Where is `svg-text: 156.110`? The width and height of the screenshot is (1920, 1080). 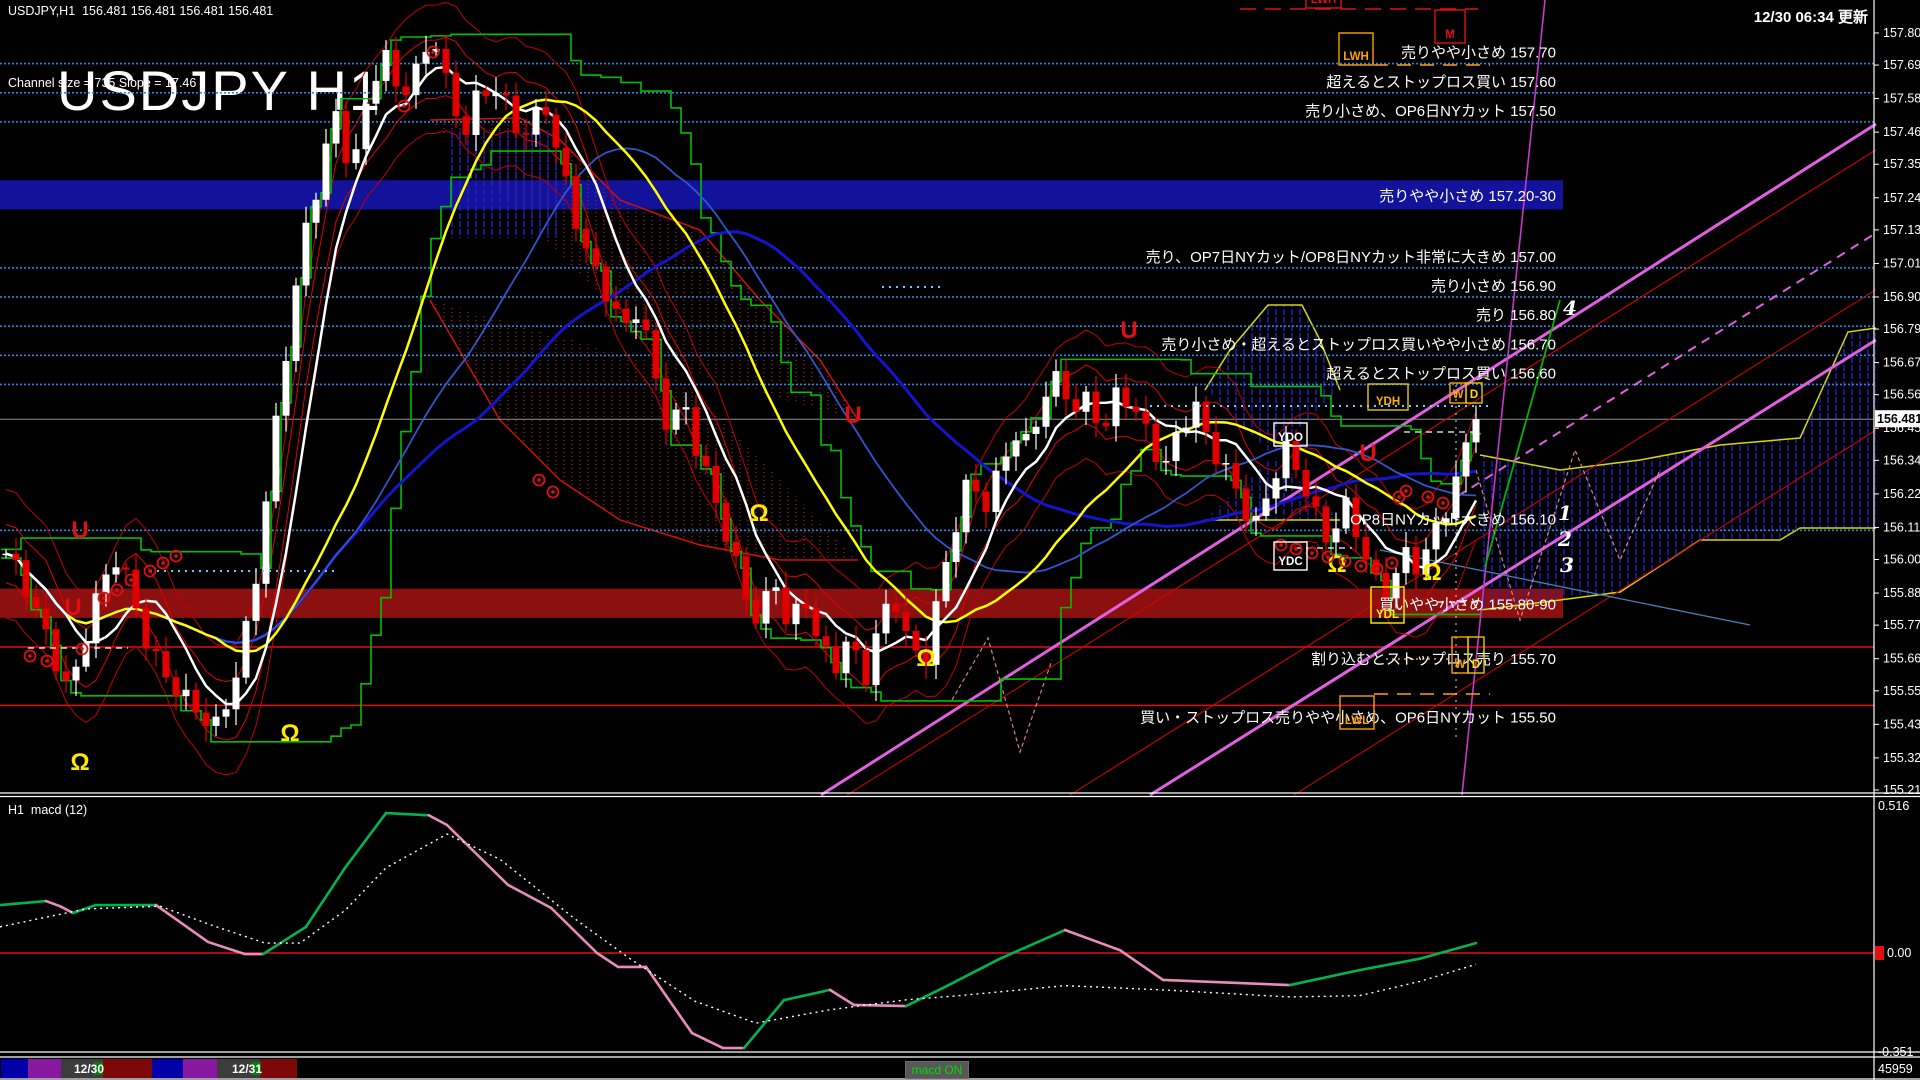
svg-text: 156.110 is located at coordinates (1901, 527).